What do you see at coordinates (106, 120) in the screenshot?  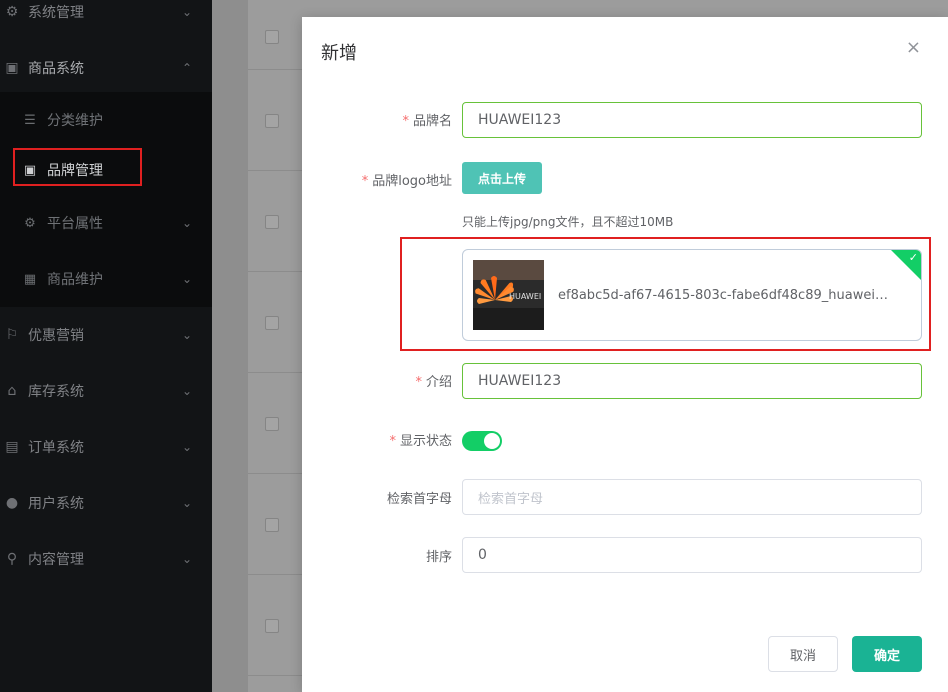 I see `sidebar-subitem-category: ☰ 分类维护` at bounding box center [106, 120].